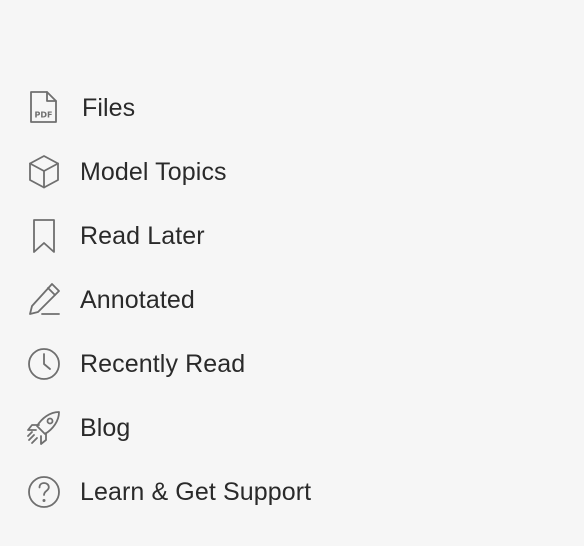  What do you see at coordinates (44, 492) in the screenshot?
I see `question-circle-icon` at bounding box center [44, 492].